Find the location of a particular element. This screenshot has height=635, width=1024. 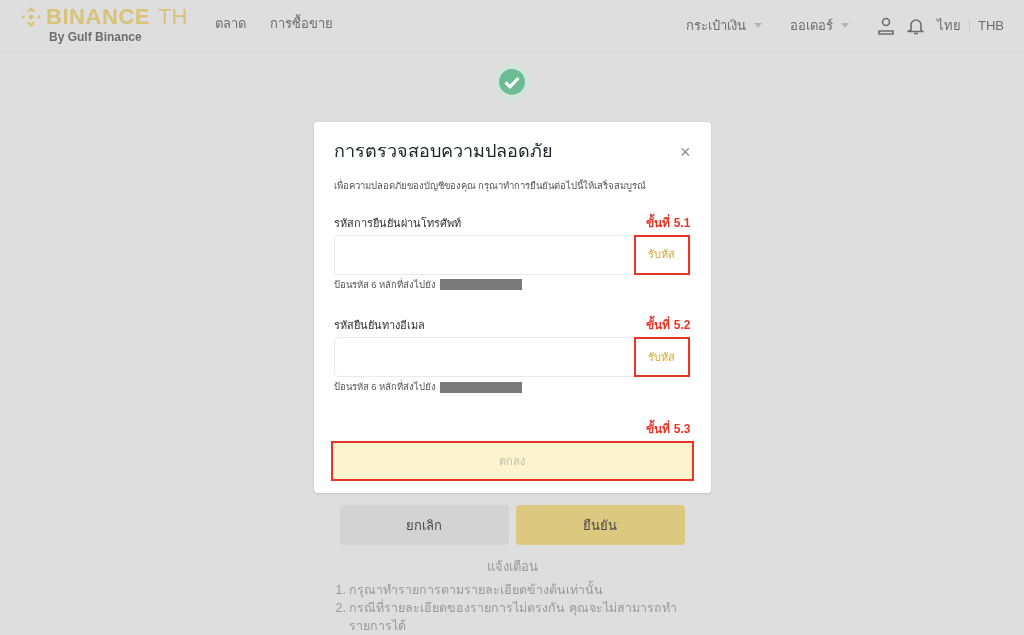

brand-tagline: By Gulf Binance is located at coordinates (96, 37).